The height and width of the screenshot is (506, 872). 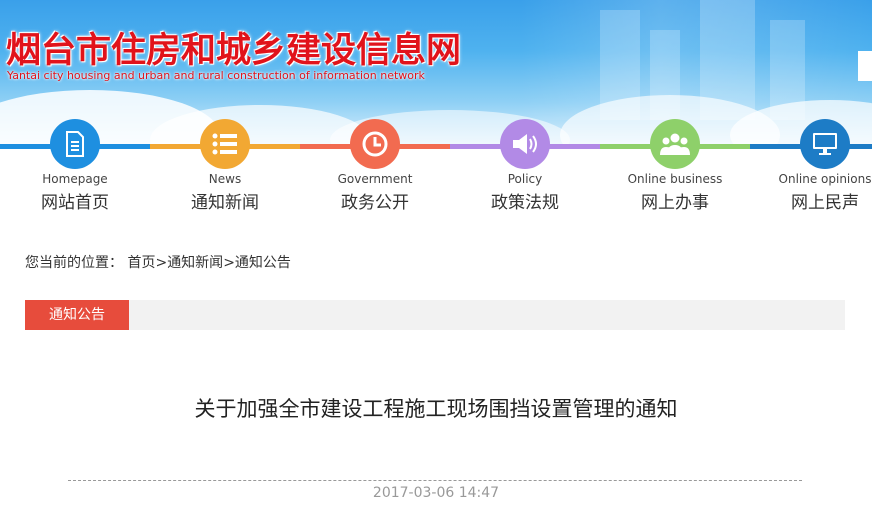 What do you see at coordinates (375, 179) in the screenshot?
I see `nav-label-en: Government` at bounding box center [375, 179].